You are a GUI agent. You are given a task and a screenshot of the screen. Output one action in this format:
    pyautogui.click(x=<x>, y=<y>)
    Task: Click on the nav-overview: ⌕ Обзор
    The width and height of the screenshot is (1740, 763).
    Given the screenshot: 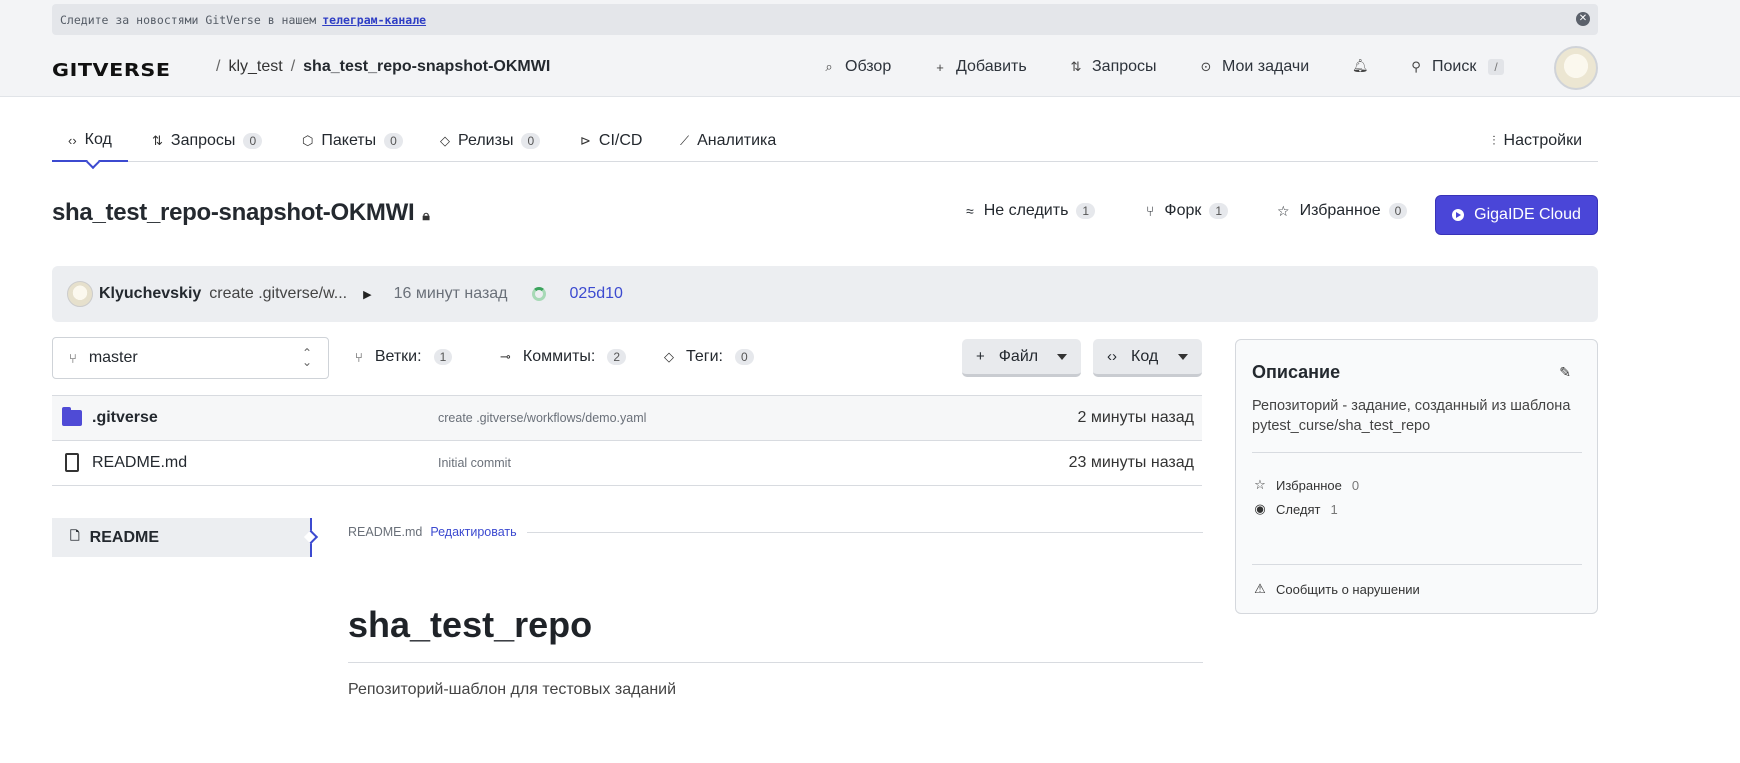 What is the action you would take?
    pyautogui.click(x=856, y=67)
    